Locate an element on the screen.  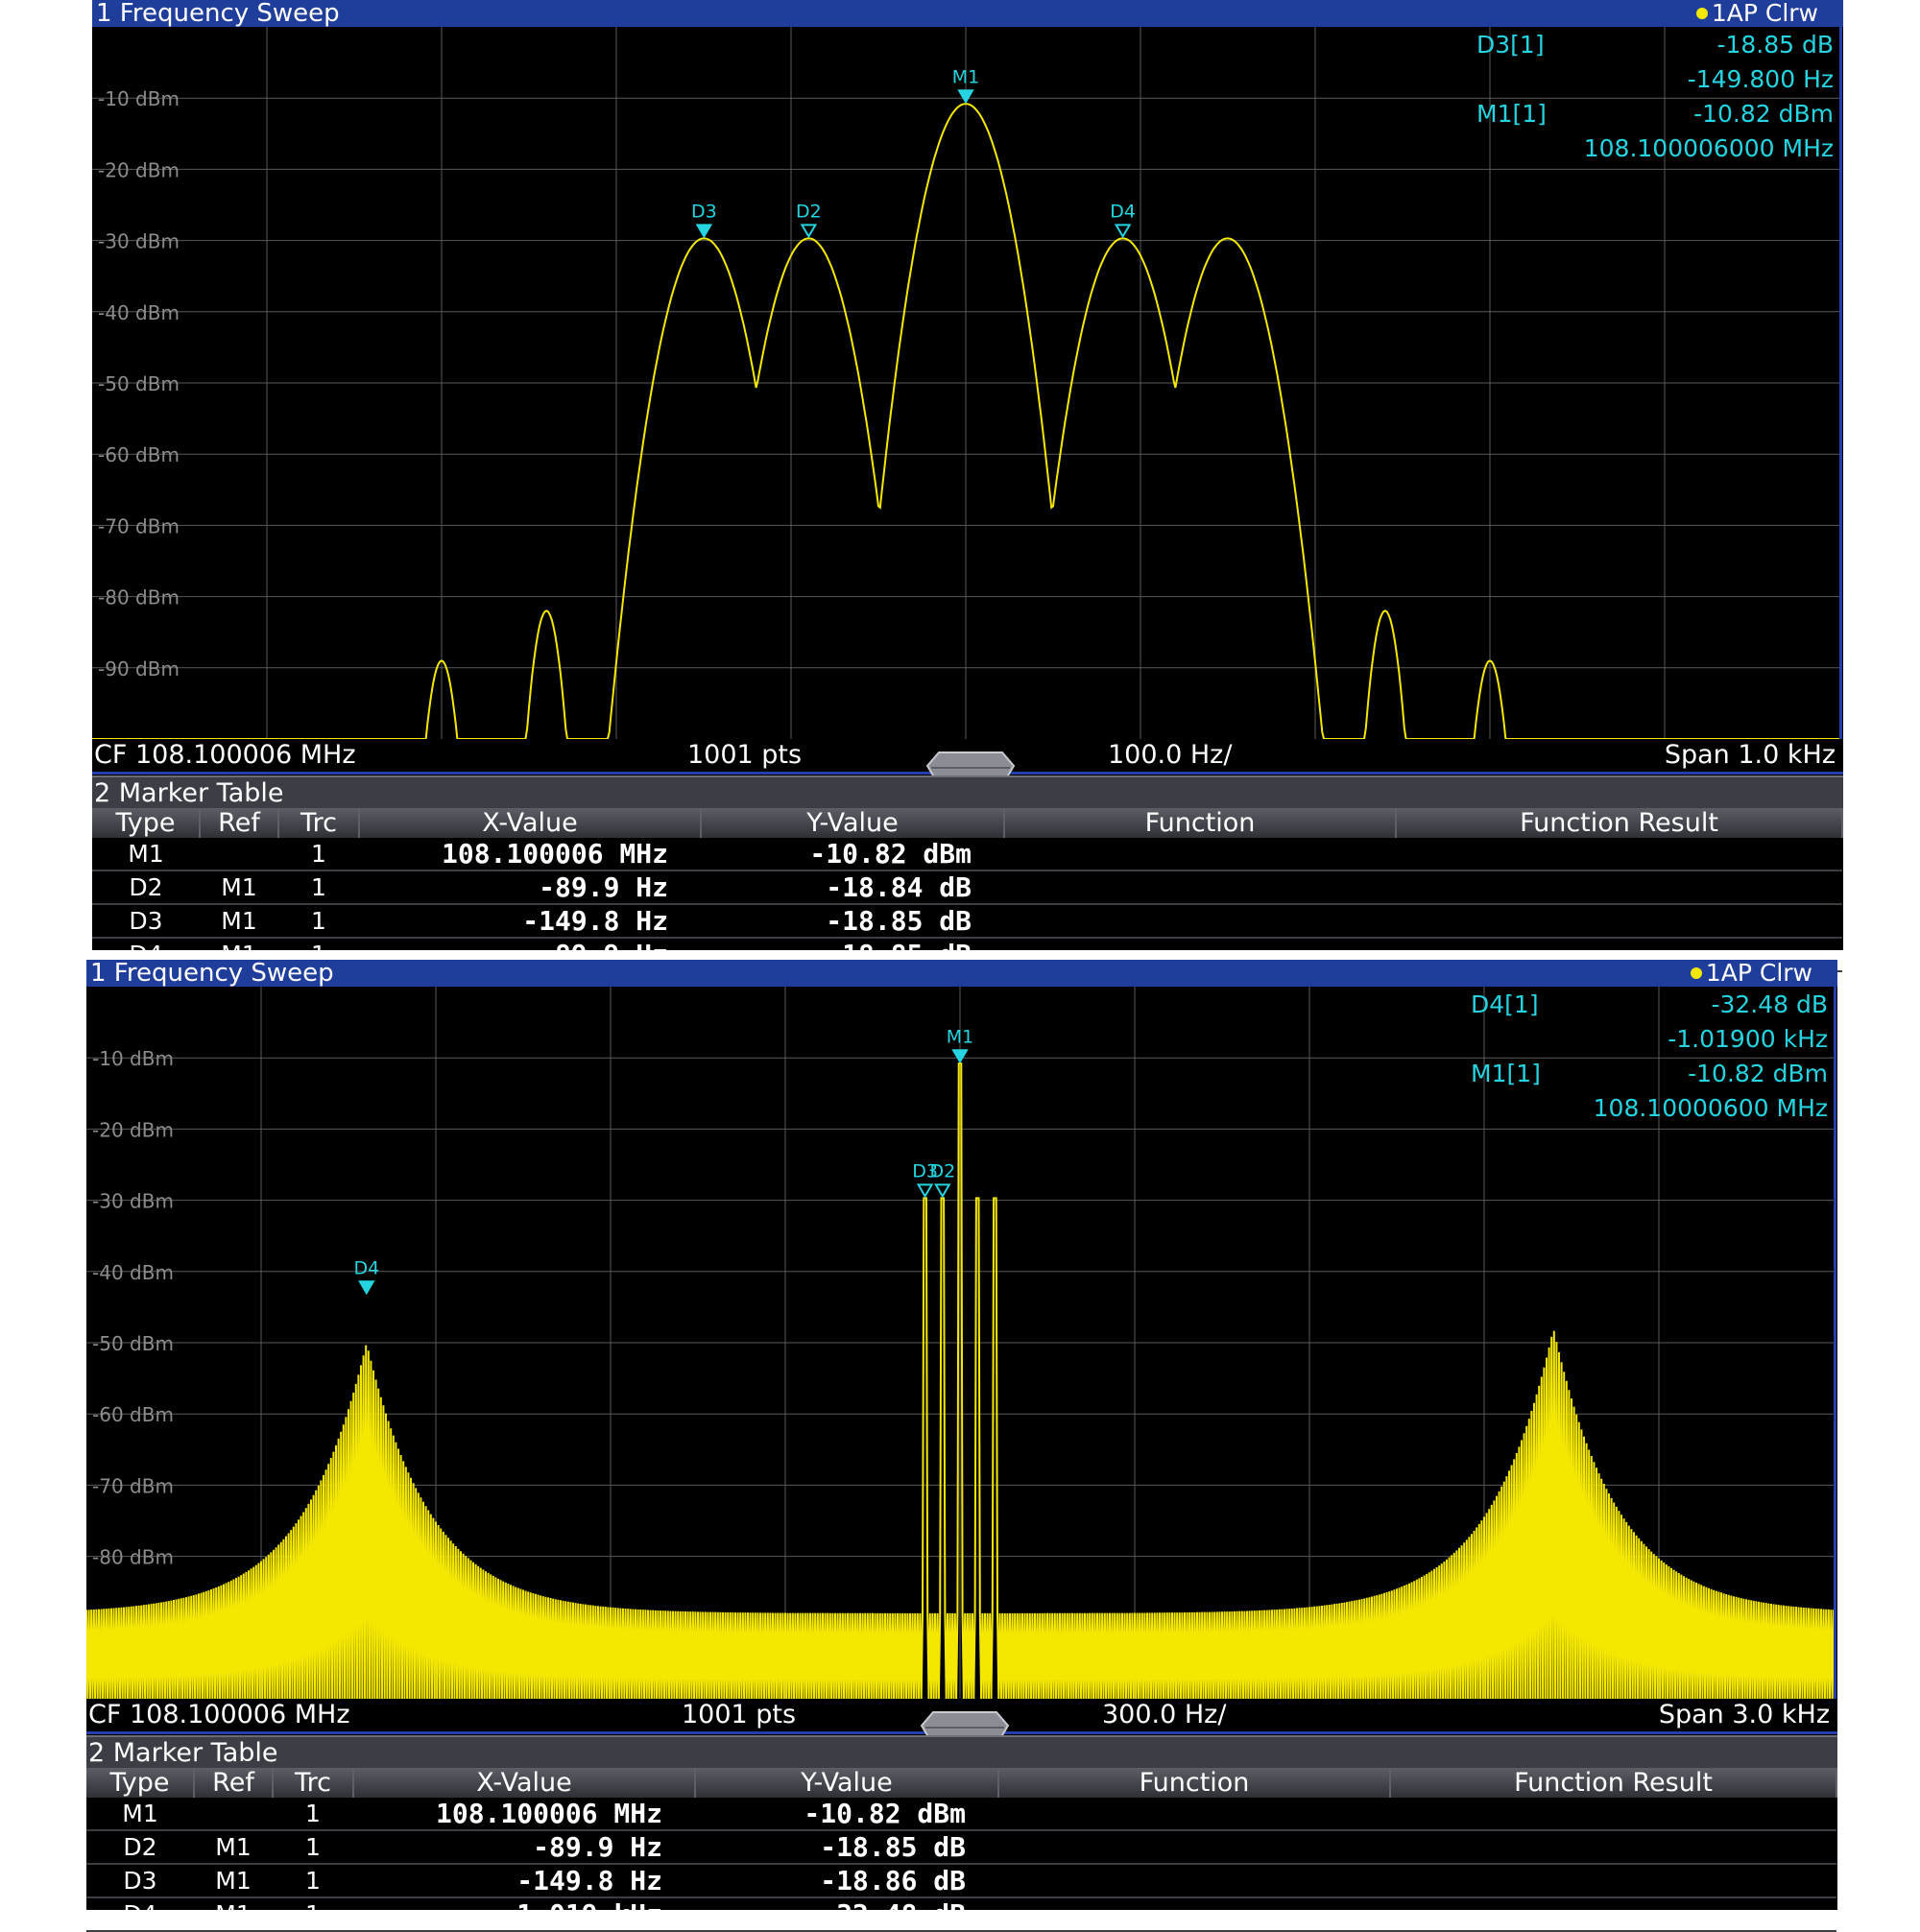
cell-y-value: -18.85 dB is located at coordinates (846, 1847).